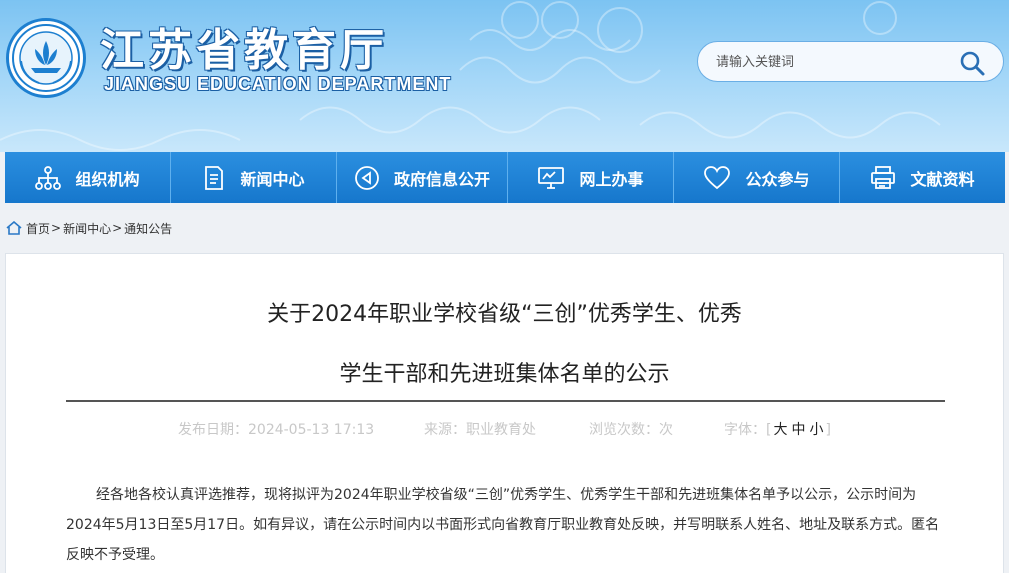 The width and height of the screenshot is (1009, 573). I want to click on font-size-label: 字体：[, so click(748, 430).